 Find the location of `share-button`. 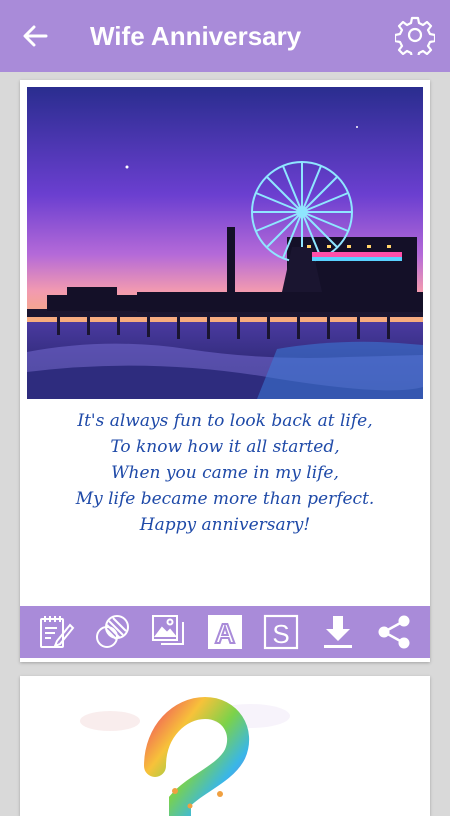

share-button is located at coordinates (394, 632).